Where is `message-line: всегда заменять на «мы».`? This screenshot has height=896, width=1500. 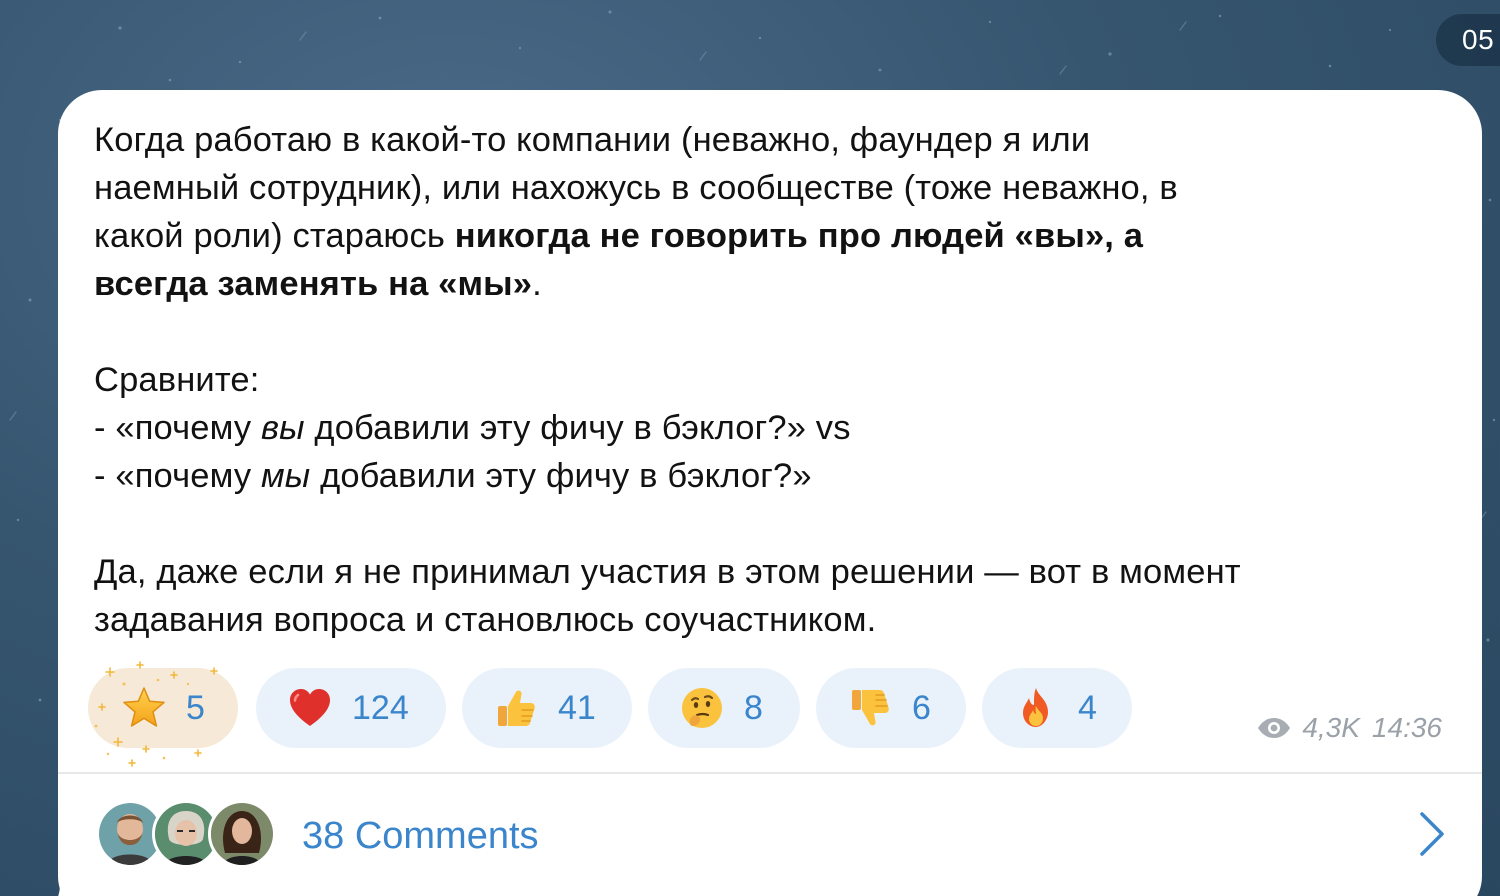 message-line: всегда заменять на «мы». is located at coordinates (784, 284).